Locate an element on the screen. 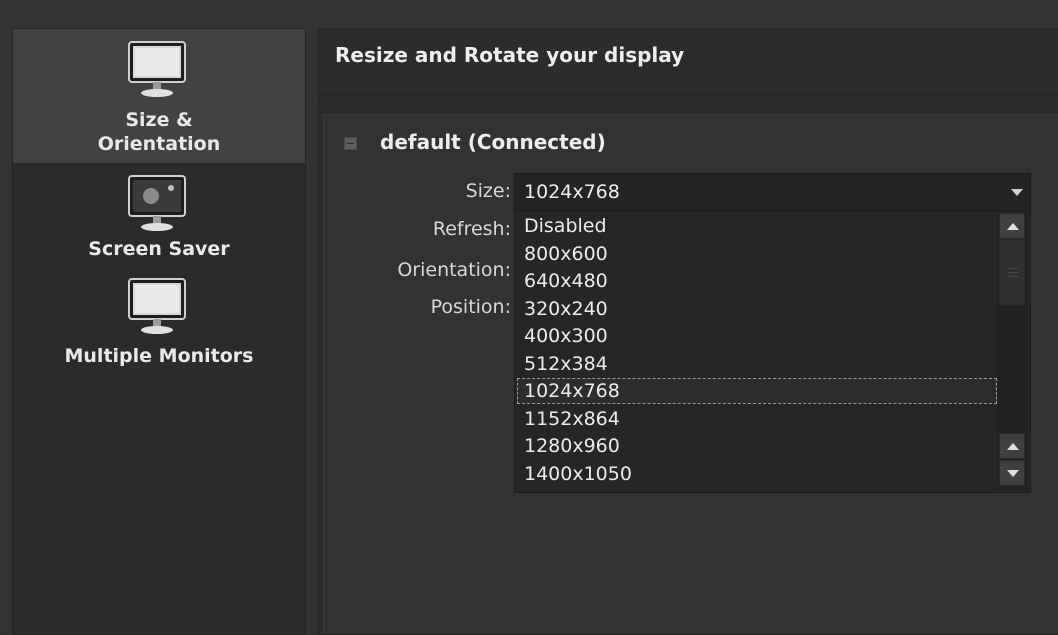 The height and width of the screenshot is (635, 1058). list-item: 1280x960 is located at coordinates (757, 446).